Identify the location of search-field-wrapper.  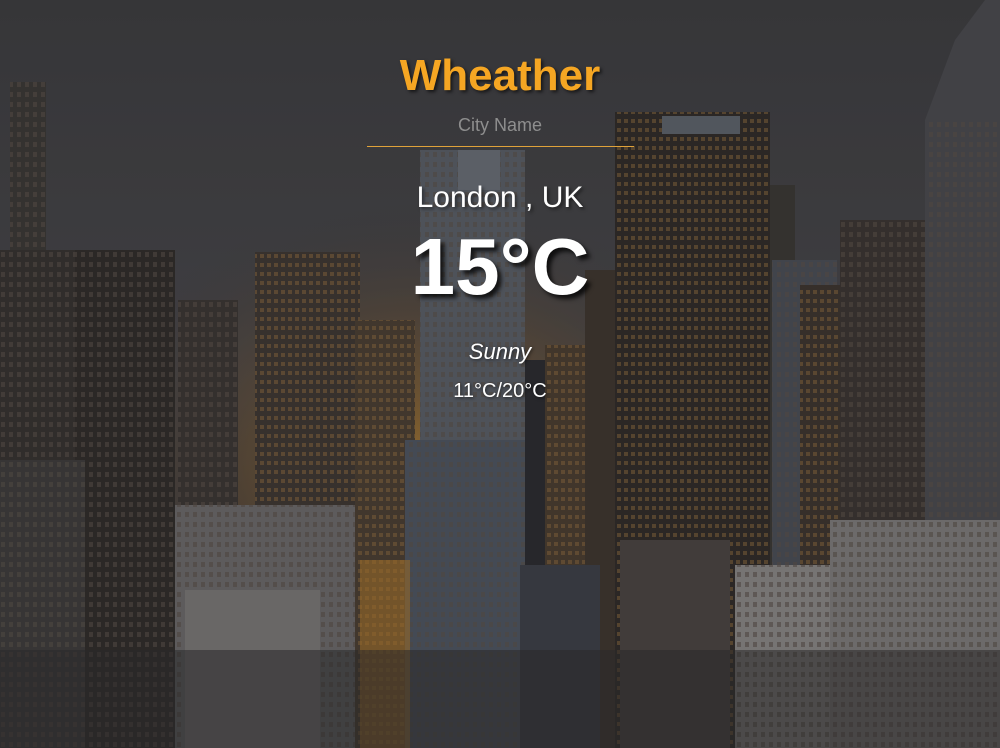
(500, 129).